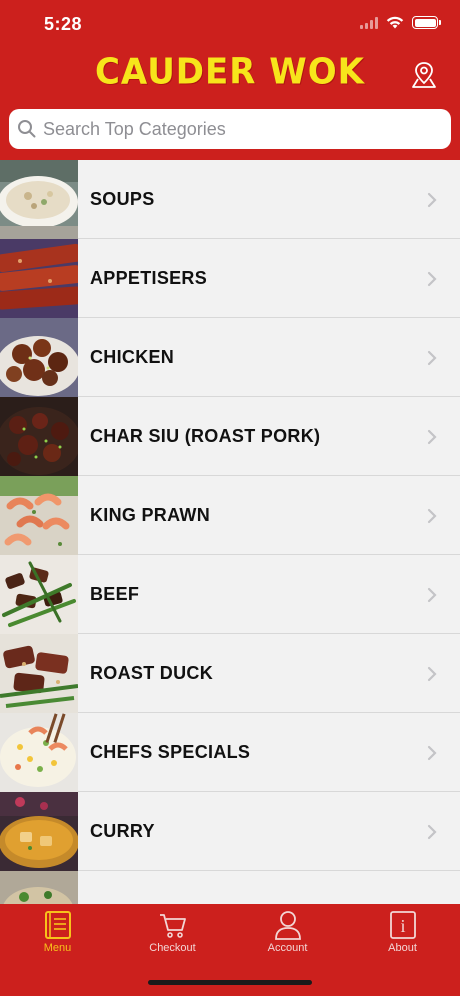 This screenshot has height=996, width=460. What do you see at coordinates (27, 129) in the screenshot?
I see `search-icon` at bounding box center [27, 129].